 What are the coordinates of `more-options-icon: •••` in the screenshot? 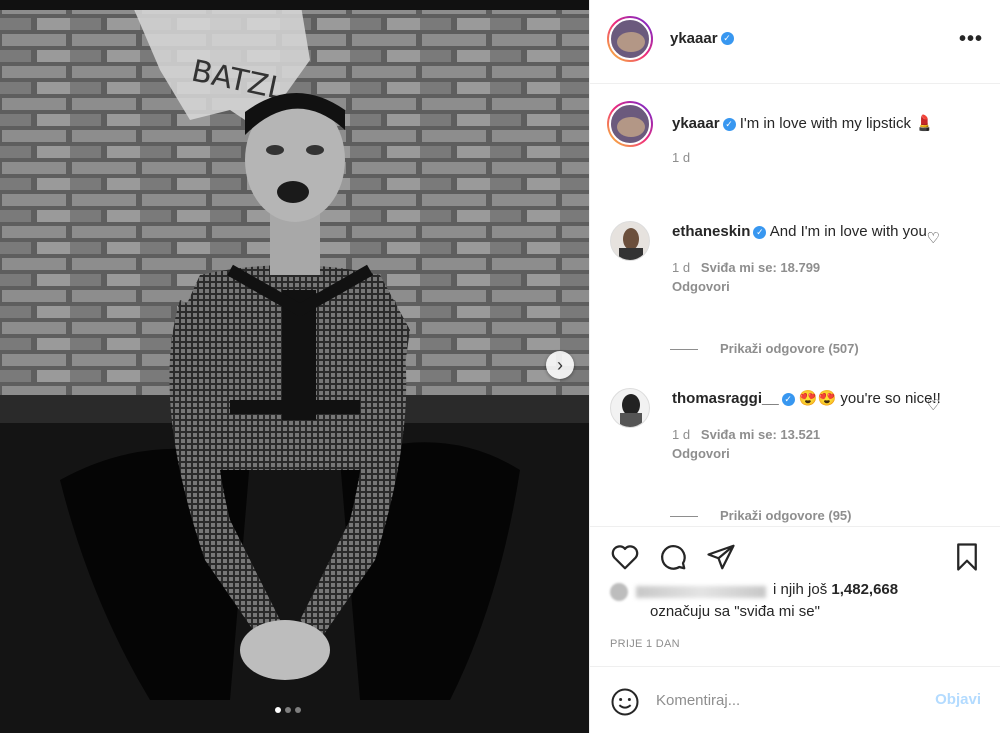 It's located at (971, 39).